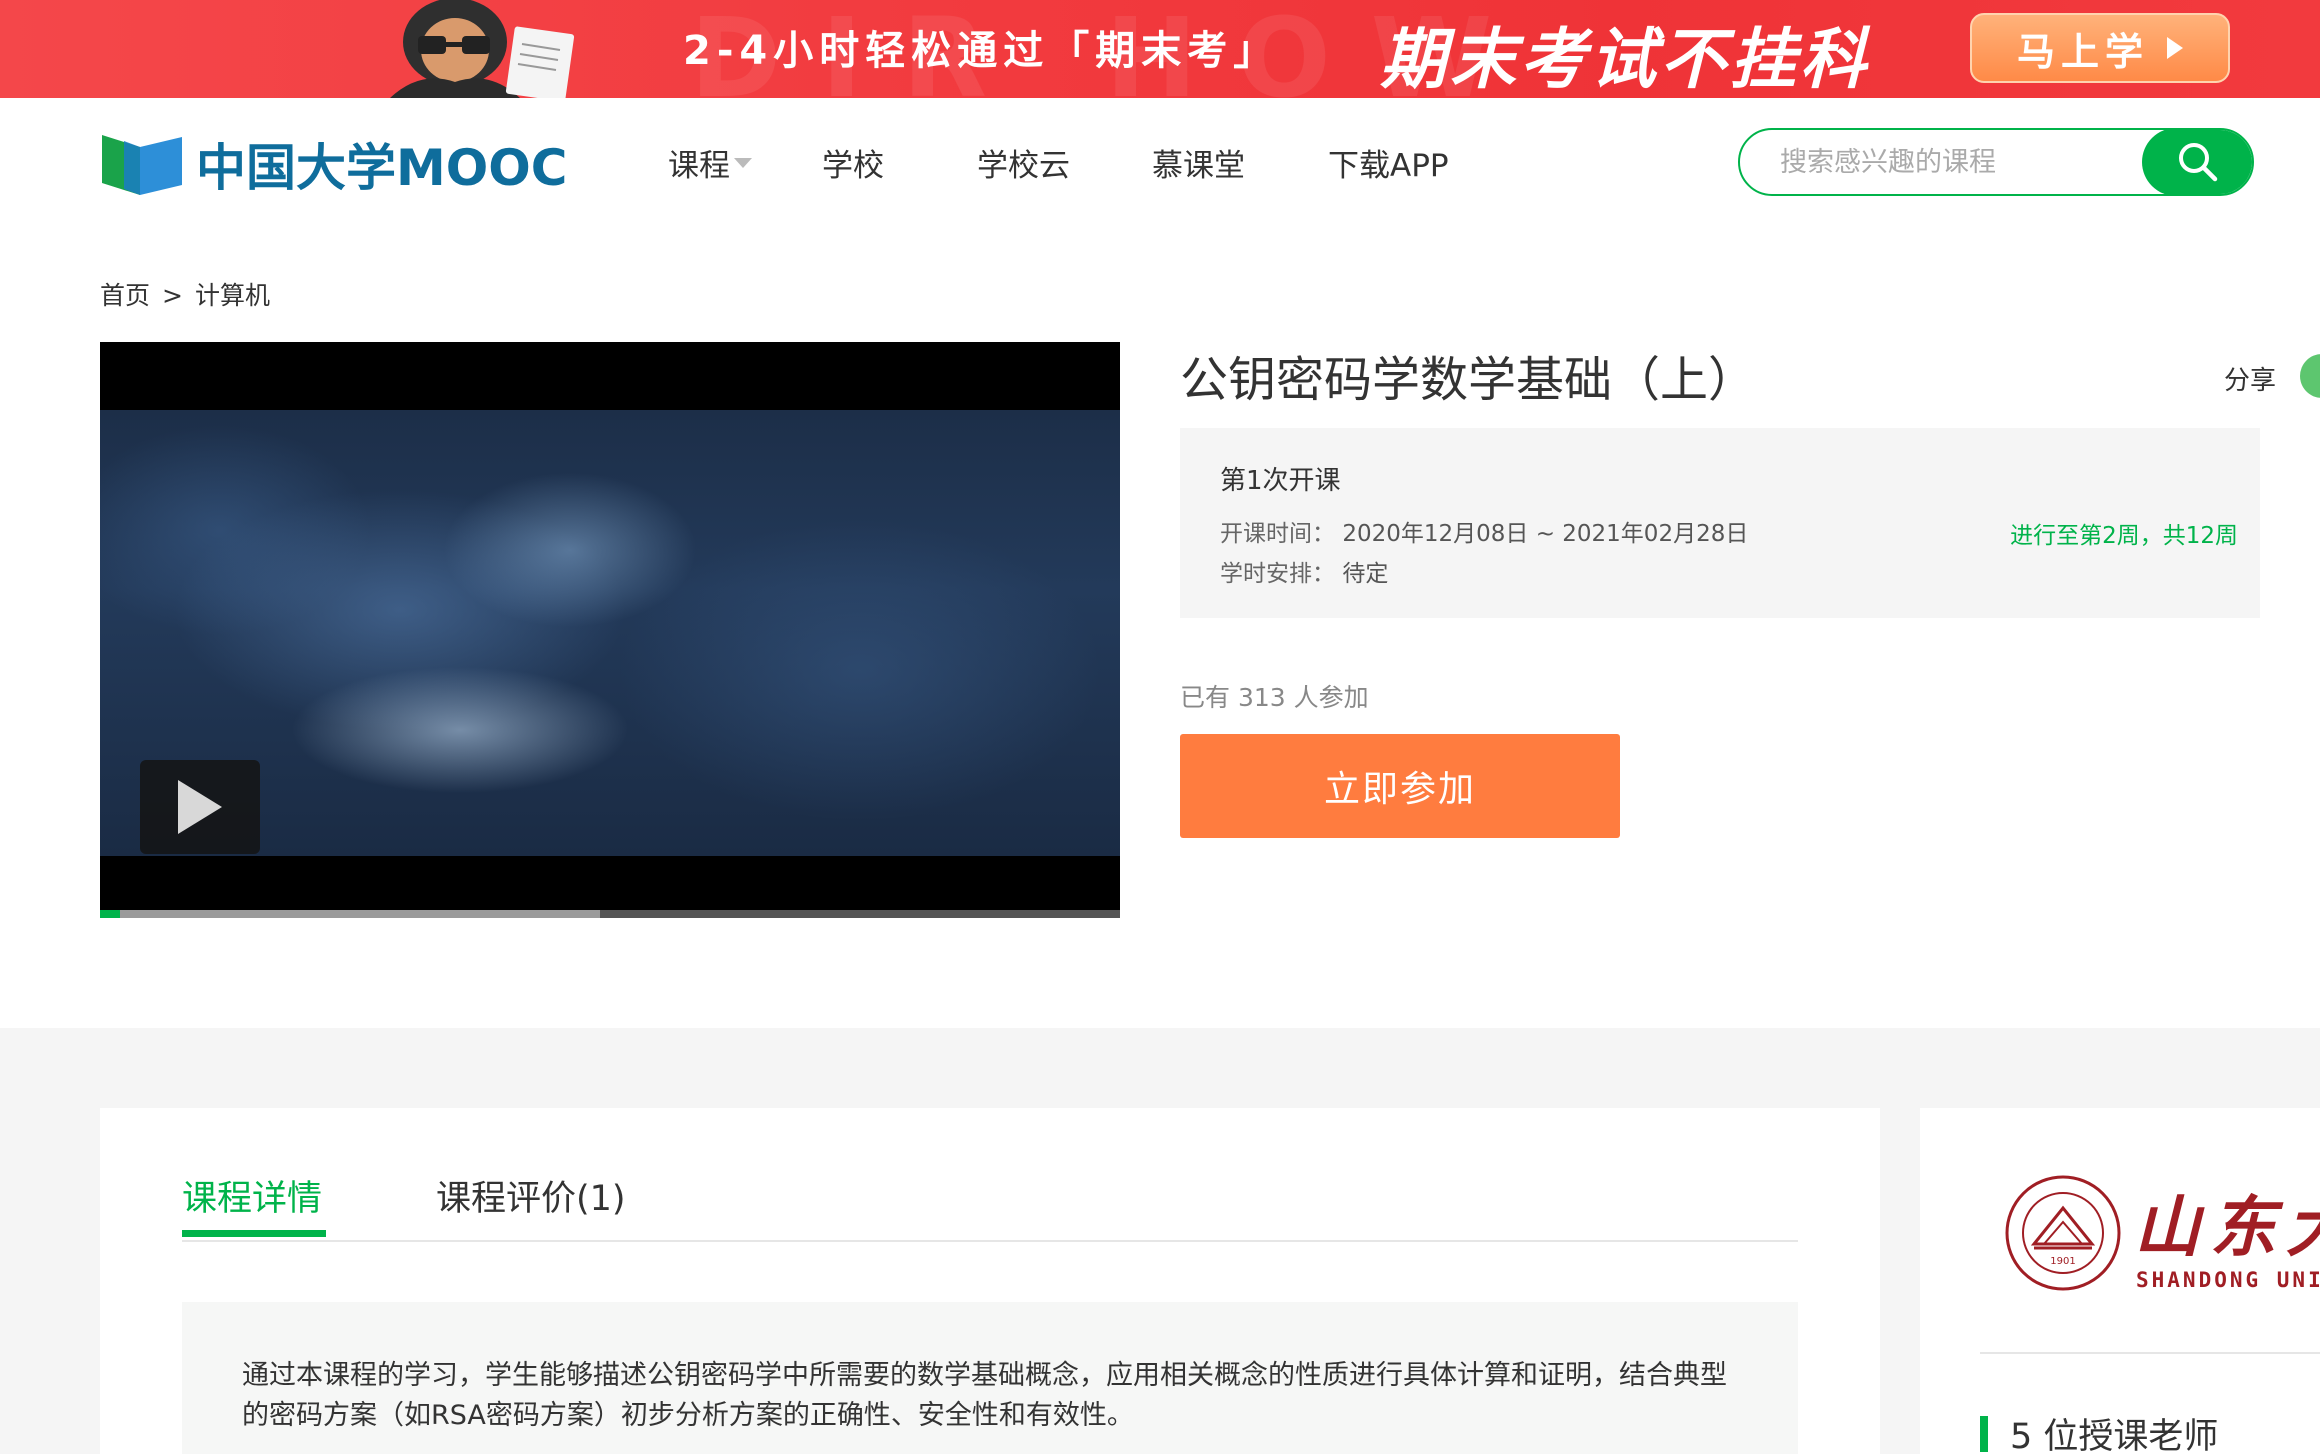 The width and height of the screenshot is (2320, 1454). I want to click on term-time-value: 2020年12月08日 ~ 2021年02月28日, so click(1545, 534).